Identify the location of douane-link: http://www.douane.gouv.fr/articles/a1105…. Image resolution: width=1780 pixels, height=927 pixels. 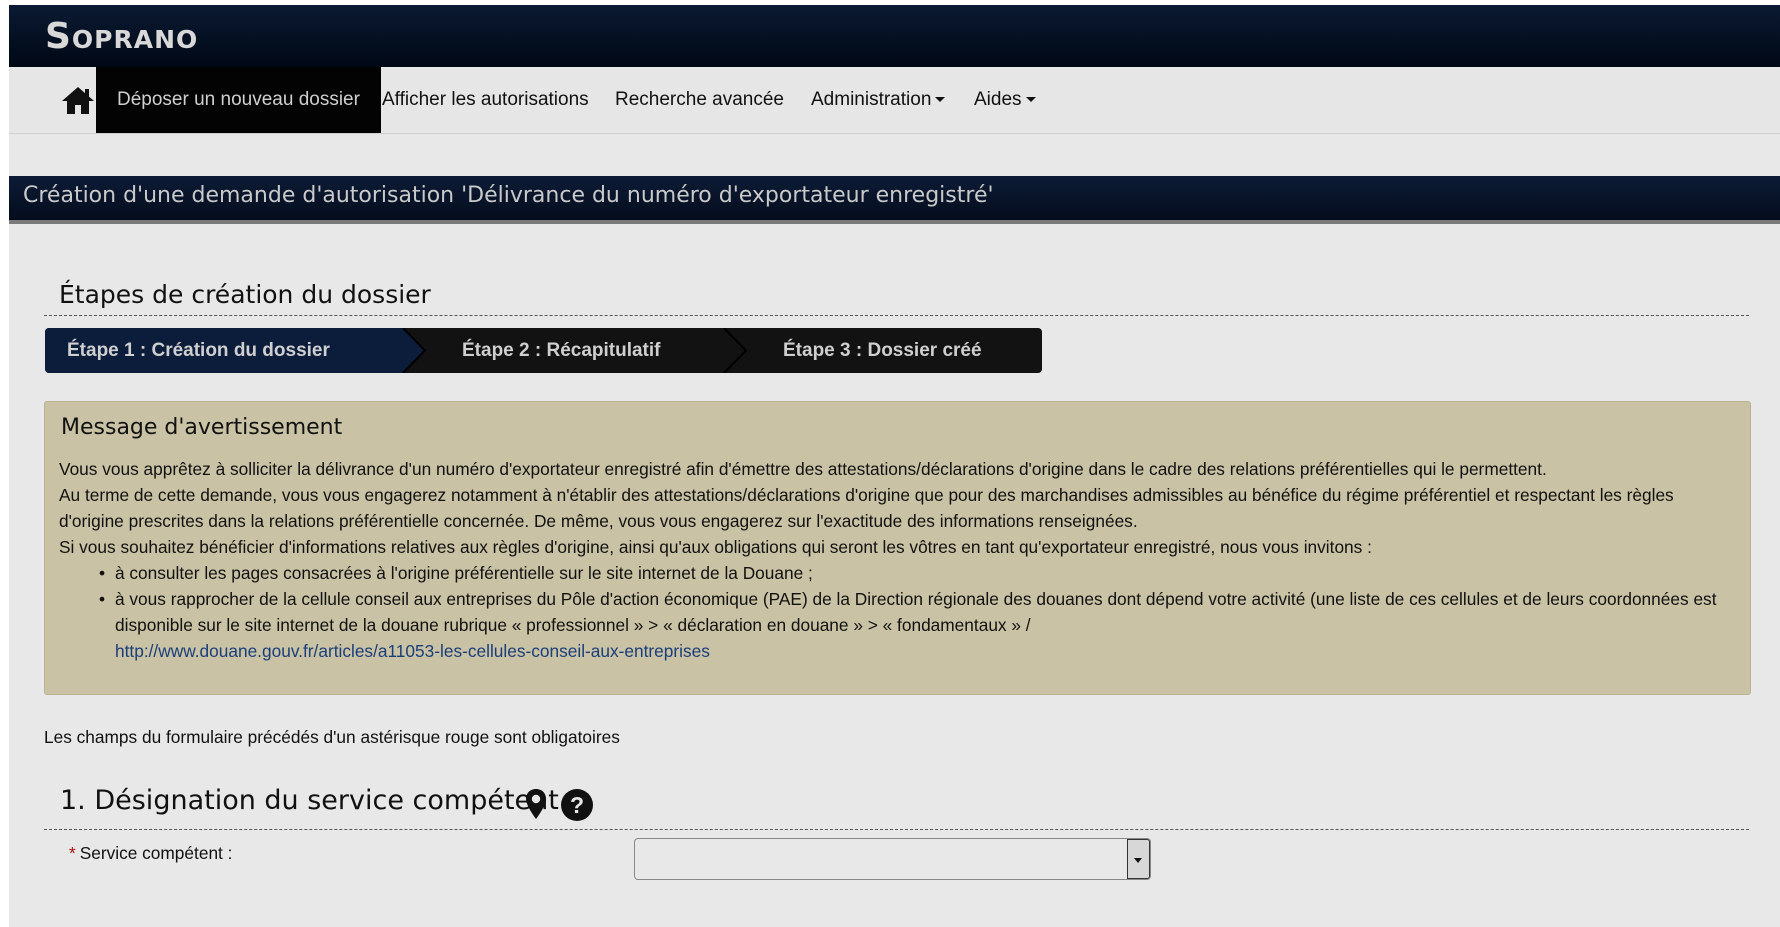
(412, 651).